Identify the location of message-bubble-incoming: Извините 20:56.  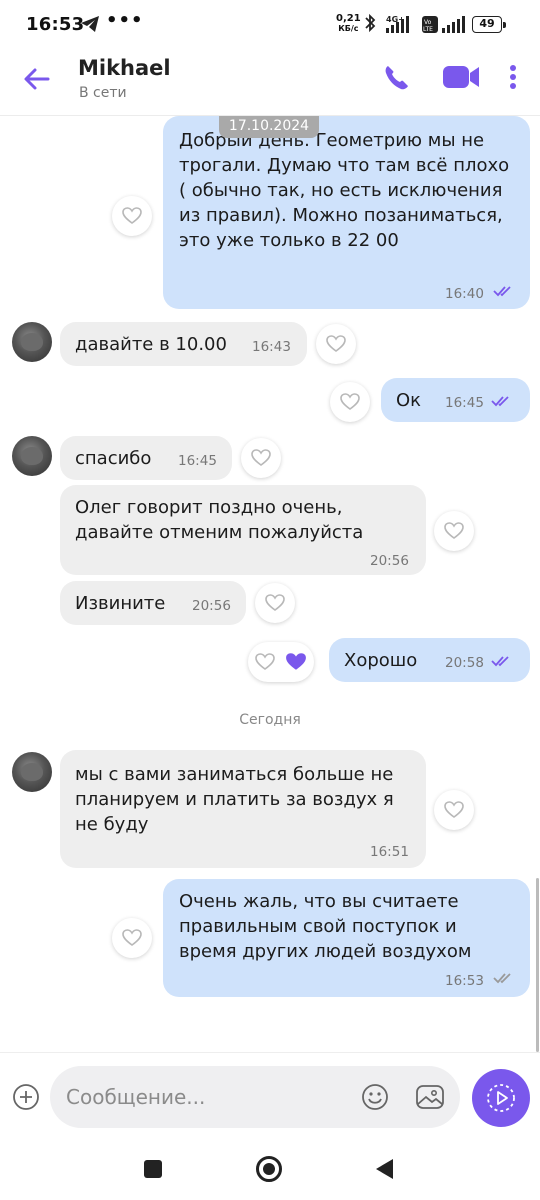
(153, 603).